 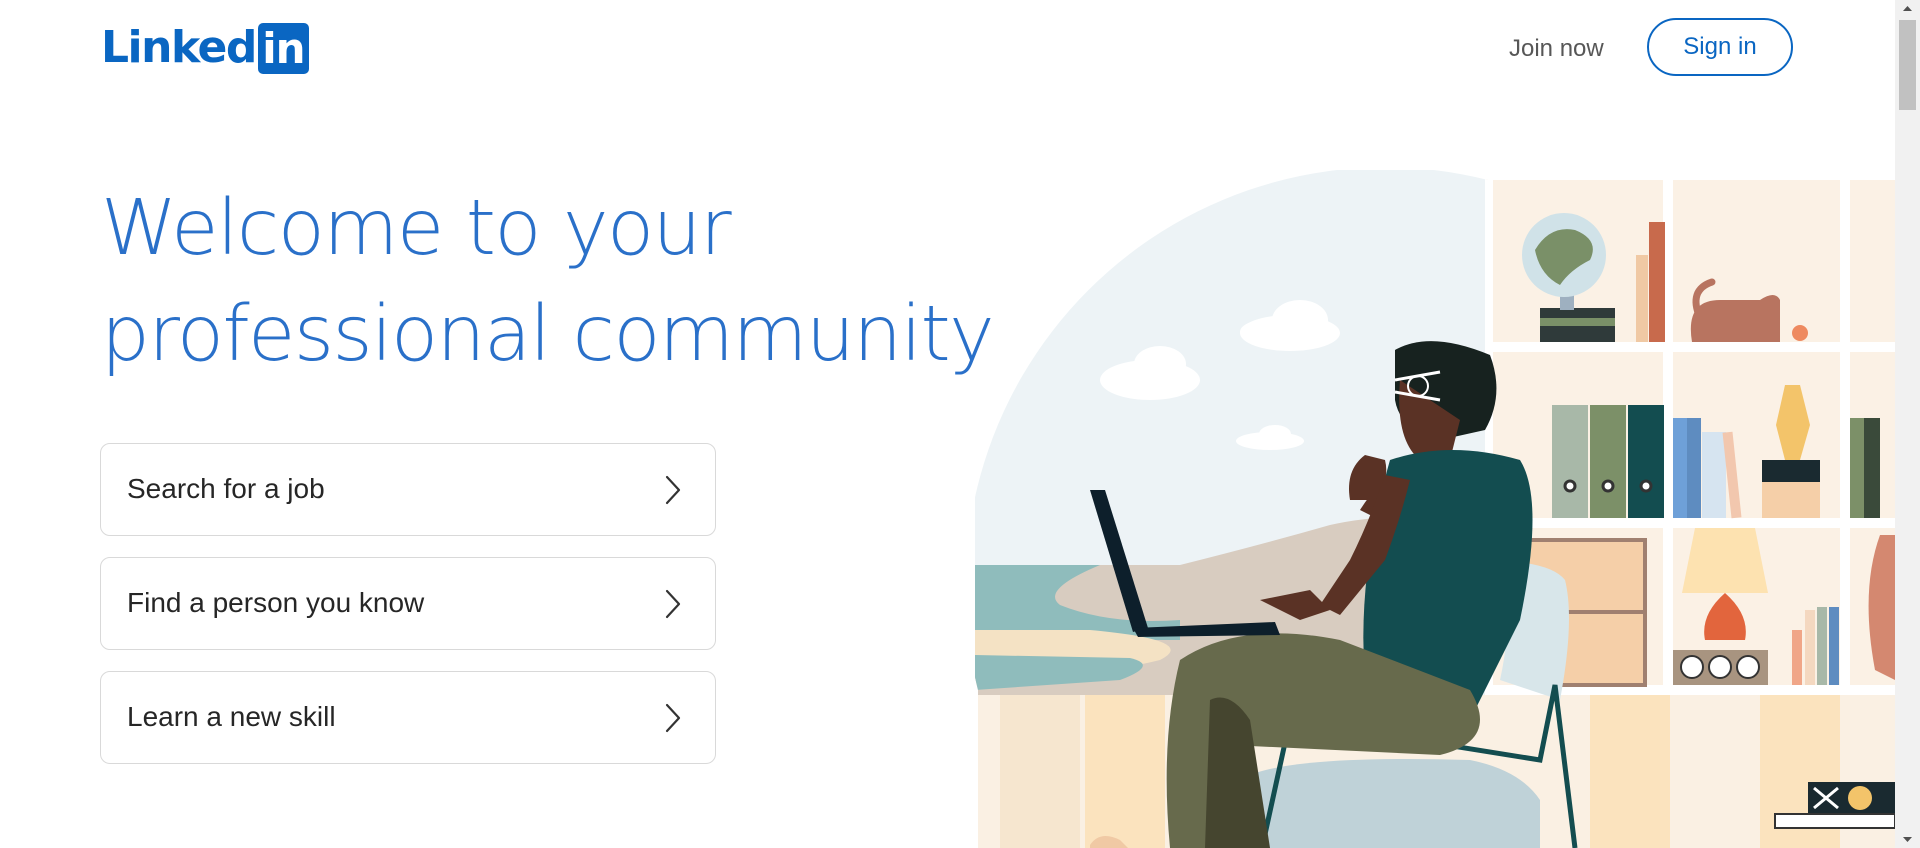 I want to click on logo-wordmark: Linked, so click(x=179, y=47).